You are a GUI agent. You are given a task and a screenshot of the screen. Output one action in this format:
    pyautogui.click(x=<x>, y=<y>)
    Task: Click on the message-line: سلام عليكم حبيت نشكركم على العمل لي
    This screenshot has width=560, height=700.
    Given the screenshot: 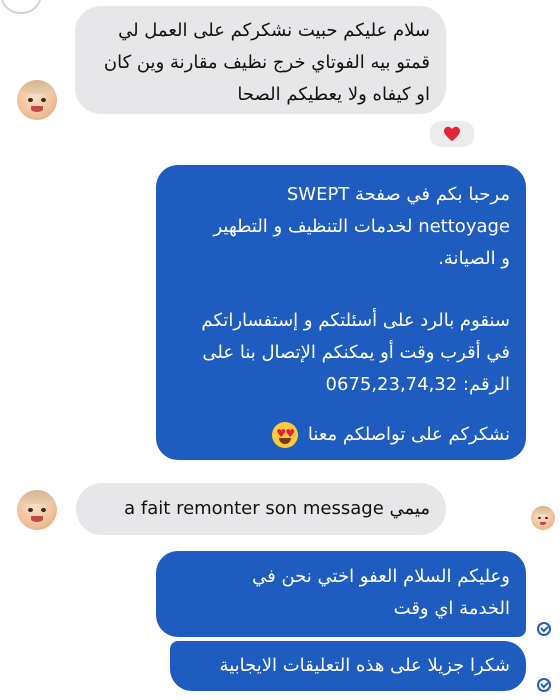 What is the action you would take?
    pyautogui.click(x=274, y=30)
    